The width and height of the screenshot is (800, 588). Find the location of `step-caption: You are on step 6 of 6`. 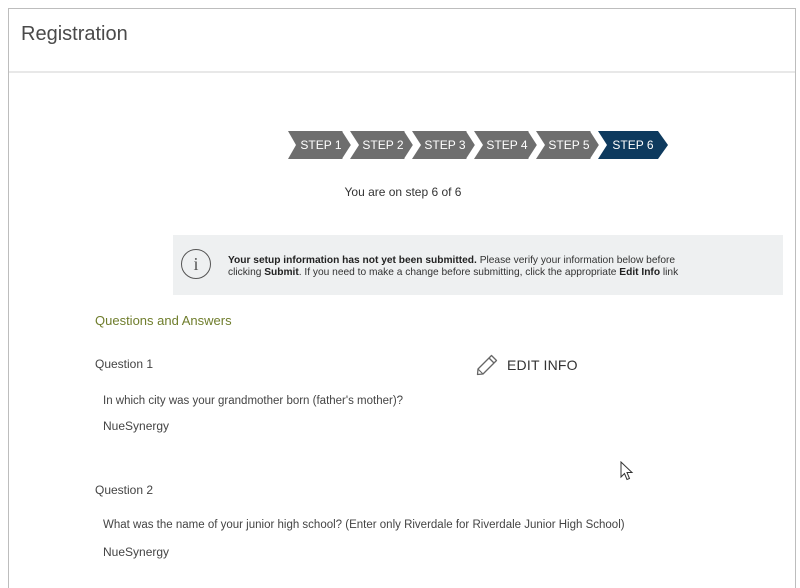

step-caption: You are on step 6 of 6 is located at coordinates (403, 192).